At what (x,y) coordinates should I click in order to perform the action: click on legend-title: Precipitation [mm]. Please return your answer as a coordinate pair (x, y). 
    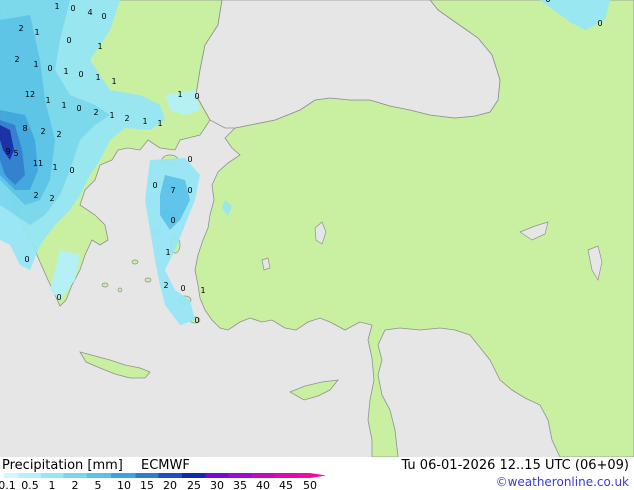
    Looking at the image, I should click on (62, 465).